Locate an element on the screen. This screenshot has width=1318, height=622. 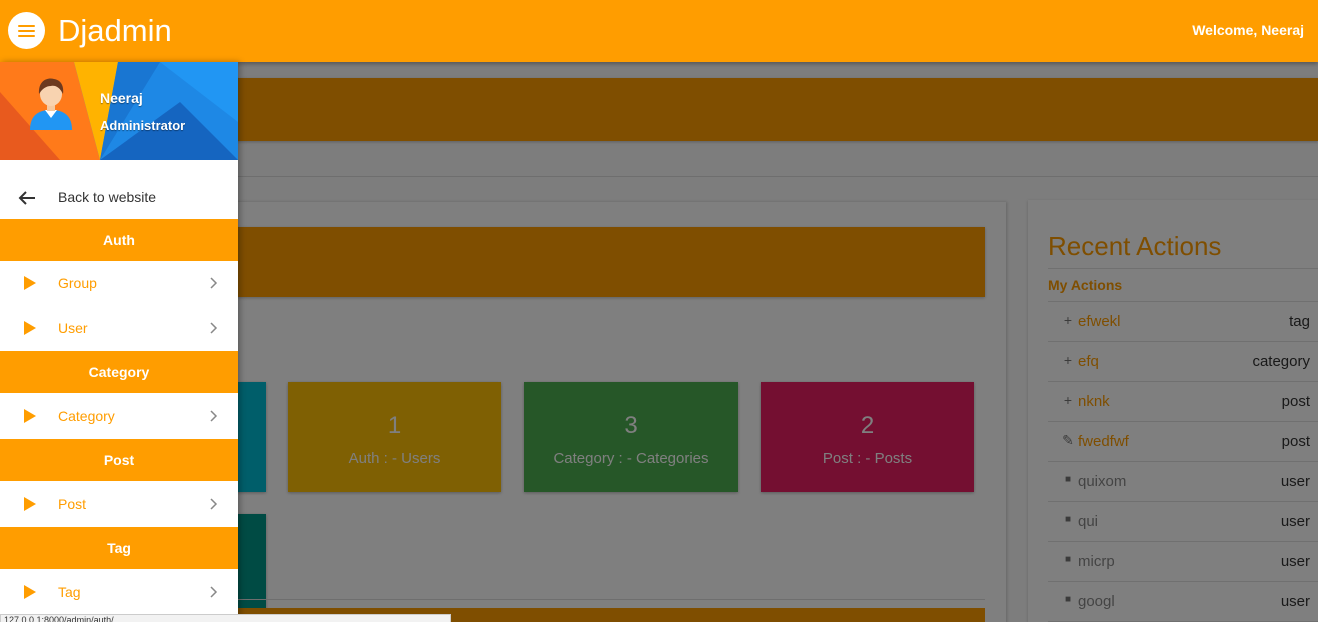
sidebar-item-tag: Tag is located at coordinates (119, 592).